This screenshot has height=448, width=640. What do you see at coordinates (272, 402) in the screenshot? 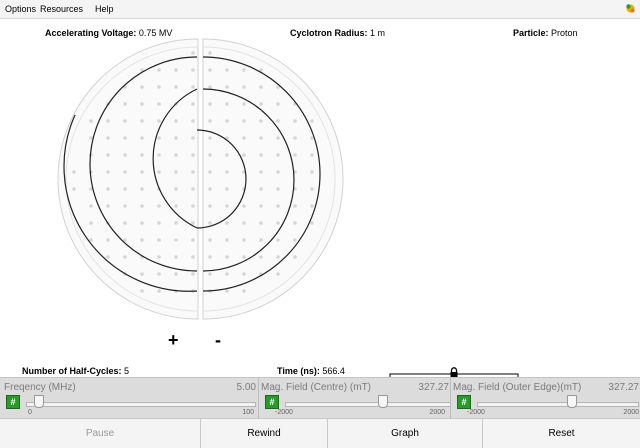
I see `centre-field-entry-button: #` at bounding box center [272, 402].